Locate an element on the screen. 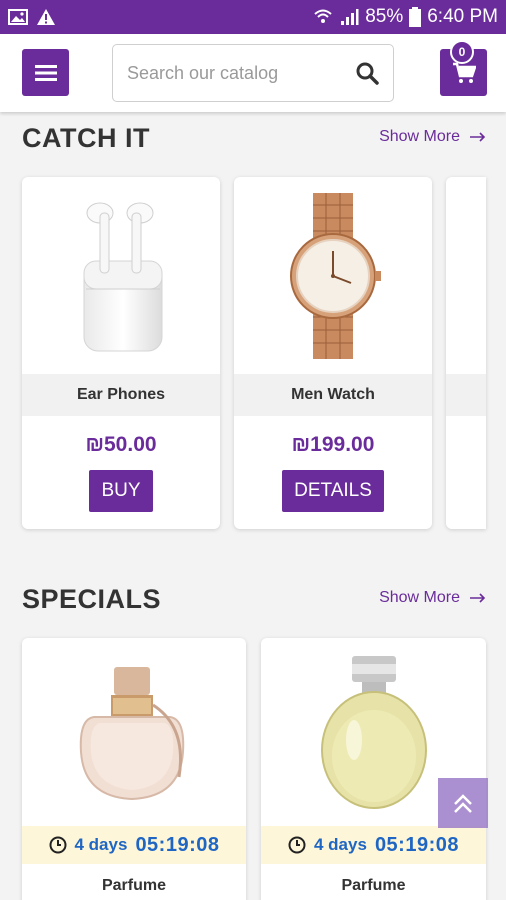 The image size is (506, 900). product-name: Ear Phones is located at coordinates (121, 395).